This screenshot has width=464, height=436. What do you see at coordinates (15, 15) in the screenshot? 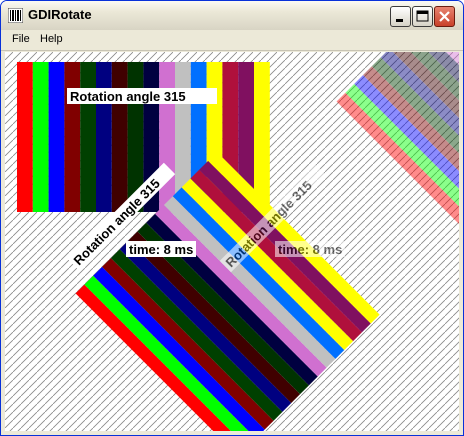
I see `barcode-icon` at bounding box center [15, 15].